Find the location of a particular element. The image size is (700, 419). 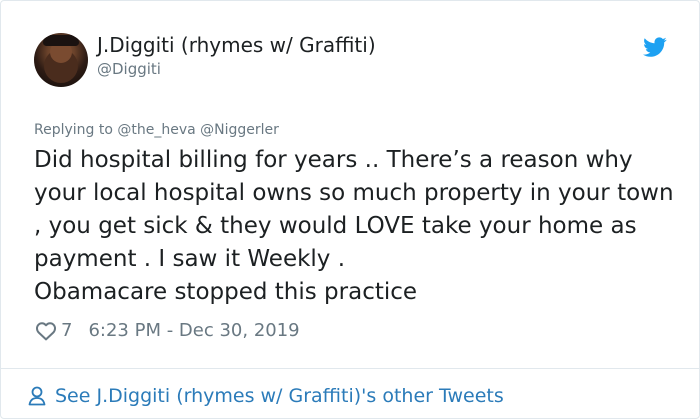

reply-context: Replying to @the_heva @Niggerler is located at coordinates (156, 130).